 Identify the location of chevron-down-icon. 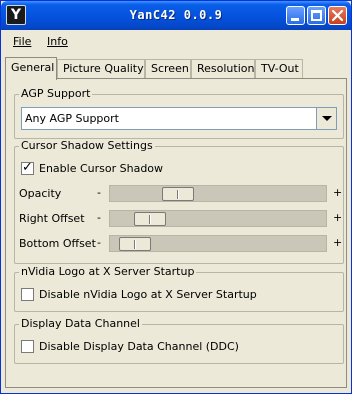
(327, 118).